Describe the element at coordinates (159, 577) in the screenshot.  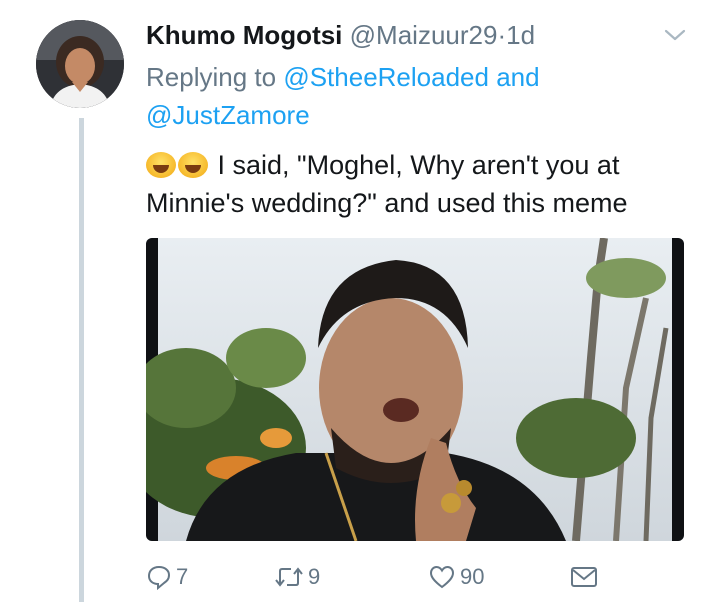
I see `reply-icon` at that location.